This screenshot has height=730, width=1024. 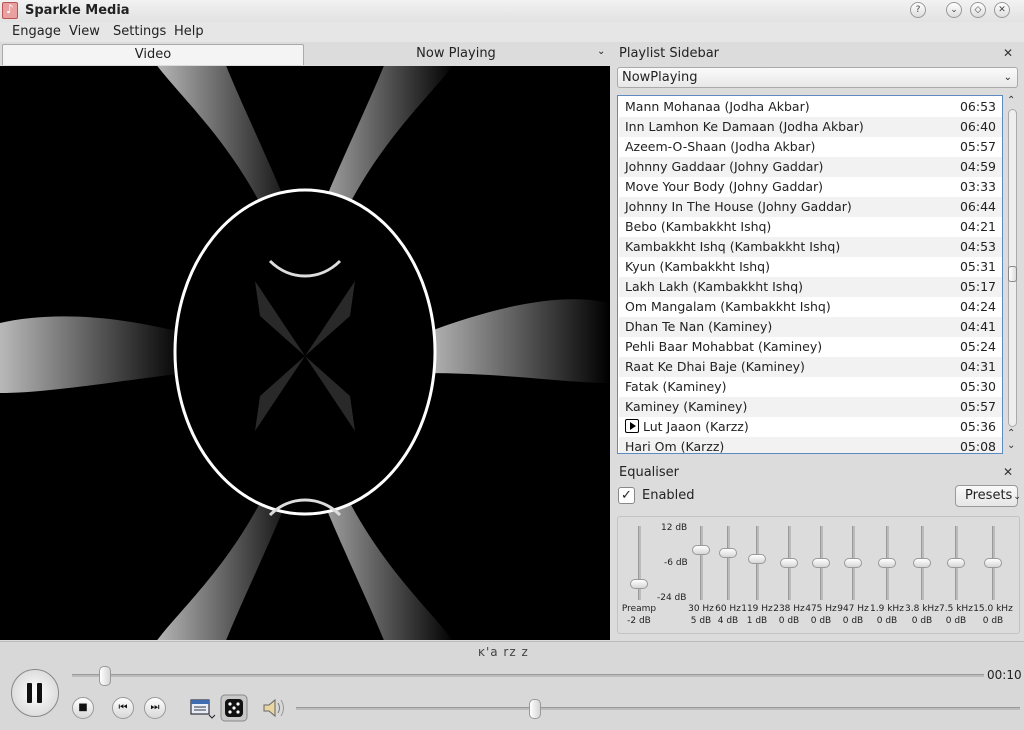 What do you see at coordinates (36, 31) in the screenshot?
I see `menu-engage: Engage` at bounding box center [36, 31].